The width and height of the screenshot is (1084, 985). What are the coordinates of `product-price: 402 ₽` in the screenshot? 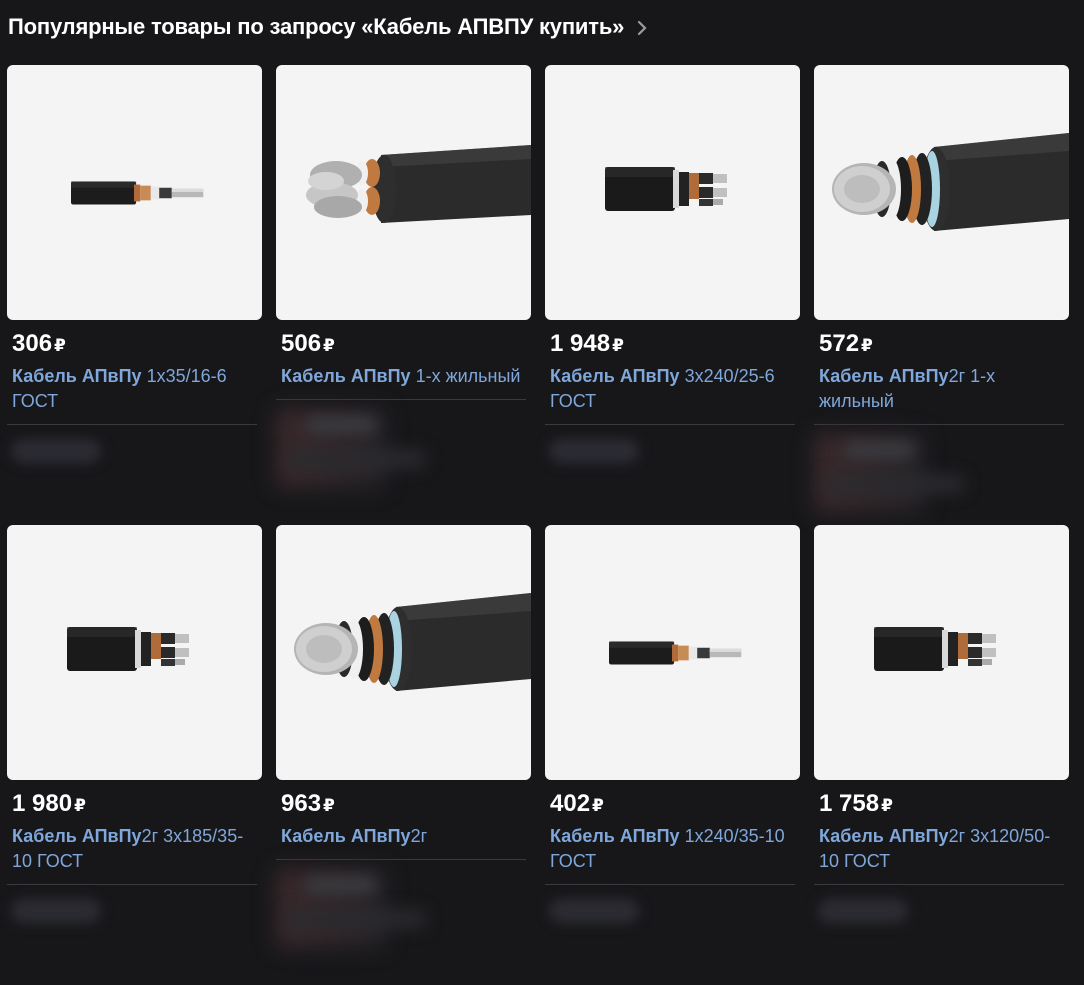 It's located at (675, 805).